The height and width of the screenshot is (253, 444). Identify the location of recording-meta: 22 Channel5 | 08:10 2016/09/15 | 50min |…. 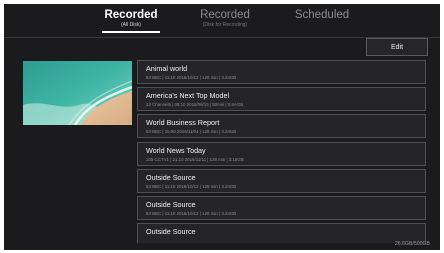
(195, 104).